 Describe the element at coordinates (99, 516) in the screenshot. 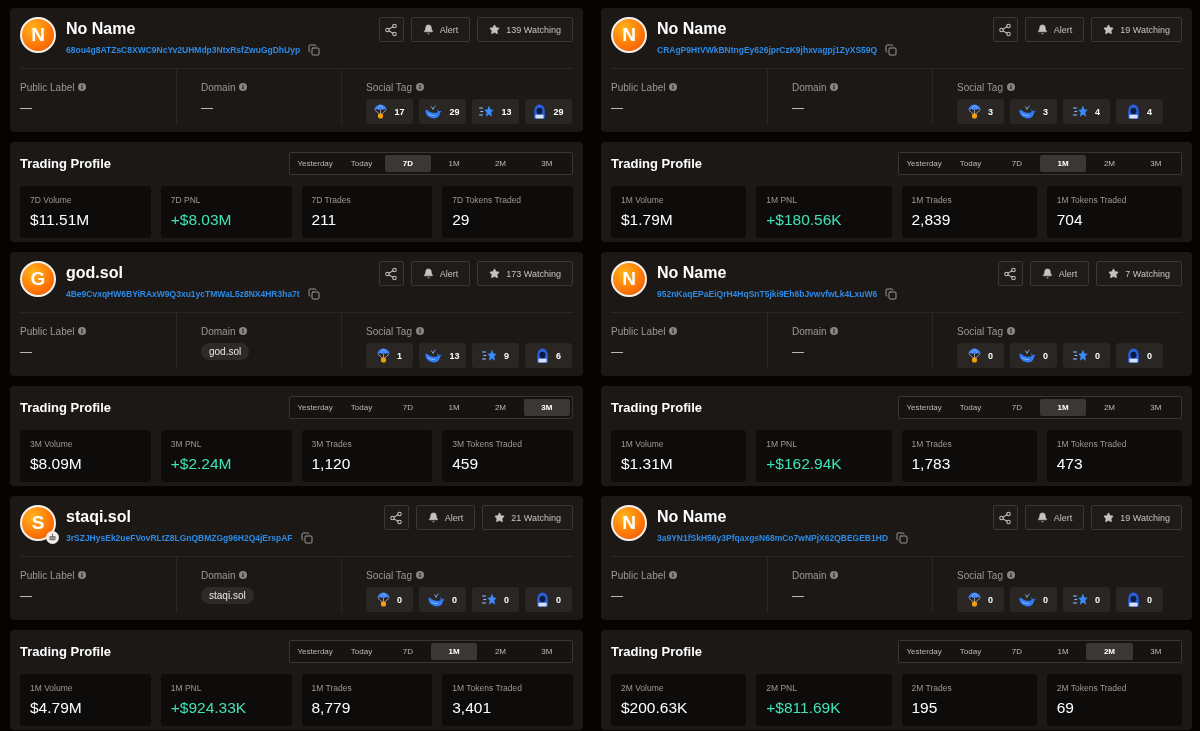

I see `wallet-name: staqi.sol` at that location.